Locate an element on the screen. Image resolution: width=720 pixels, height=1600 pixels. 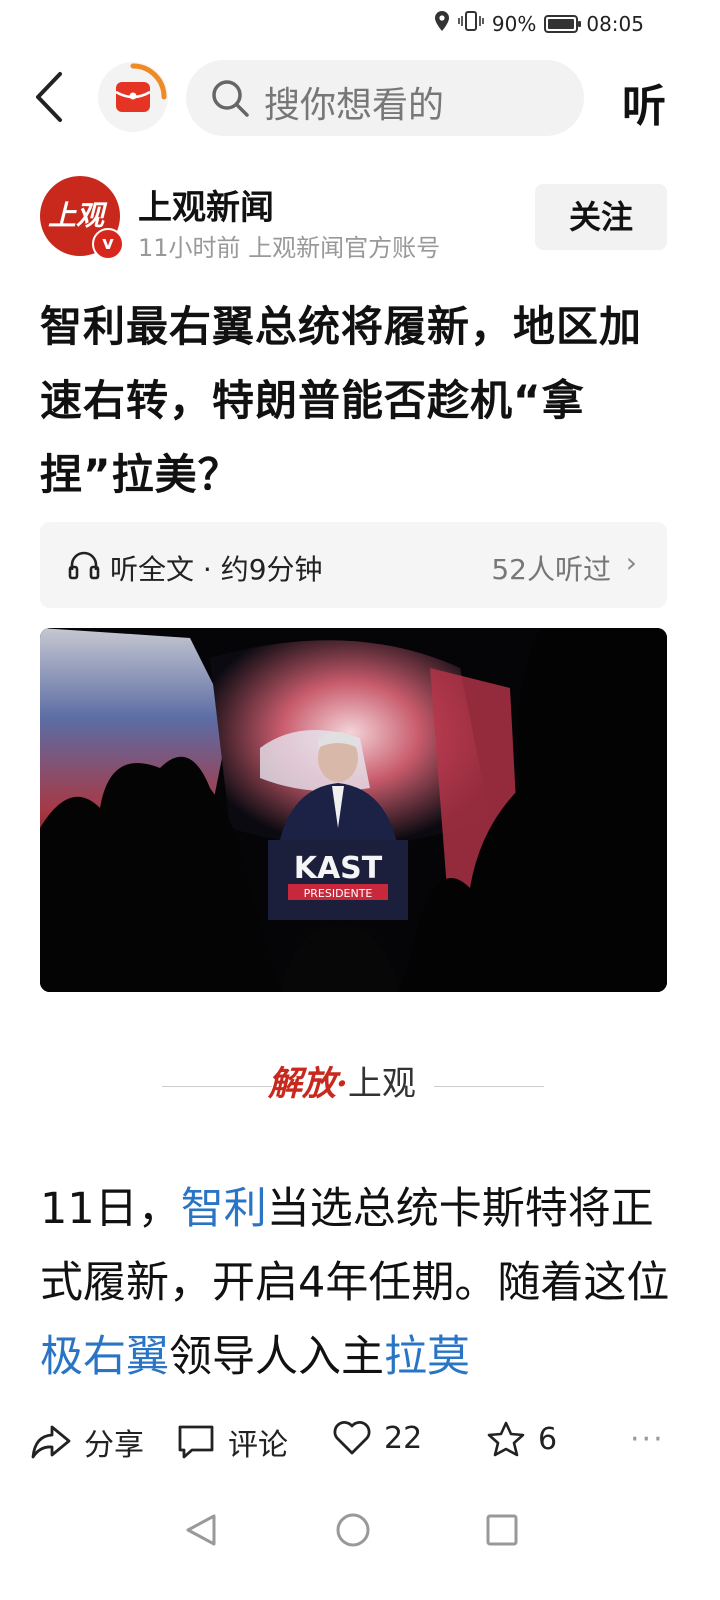
search-bar: 搜你想看的 is located at coordinates (385, 98).